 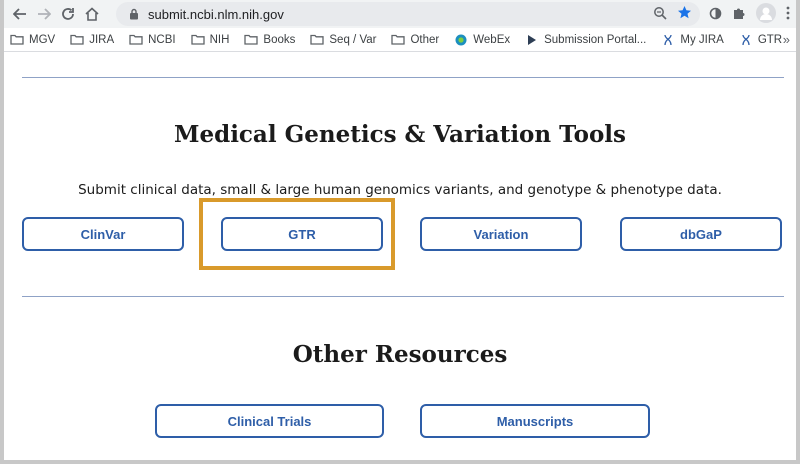 I want to click on bookmark-label: NCBI, so click(x=162, y=39).